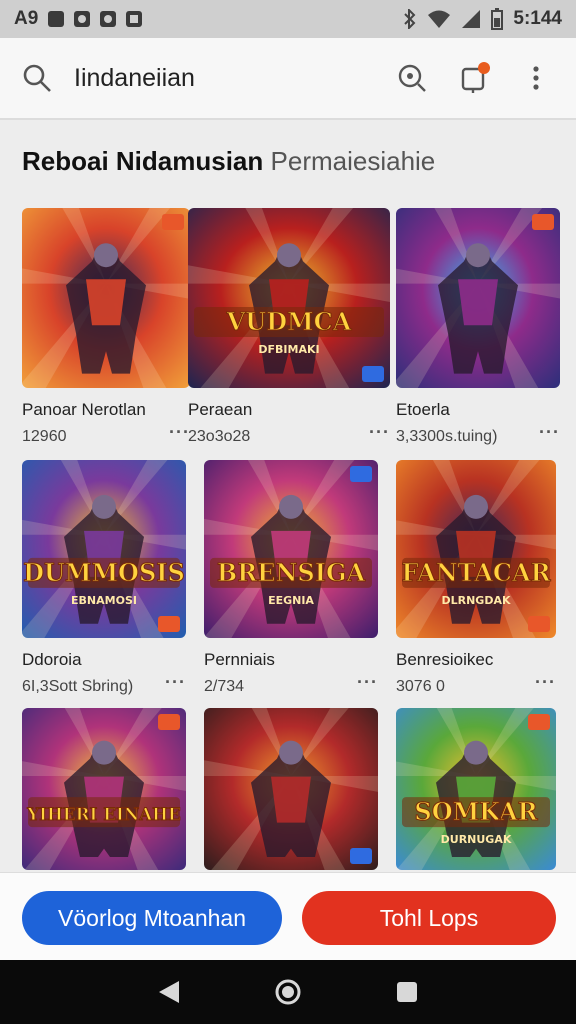 The image size is (576, 1024). What do you see at coordinates (26, 18) in the screenshot?
I see `status-left-text: A9` at bounding box center [26, 18].